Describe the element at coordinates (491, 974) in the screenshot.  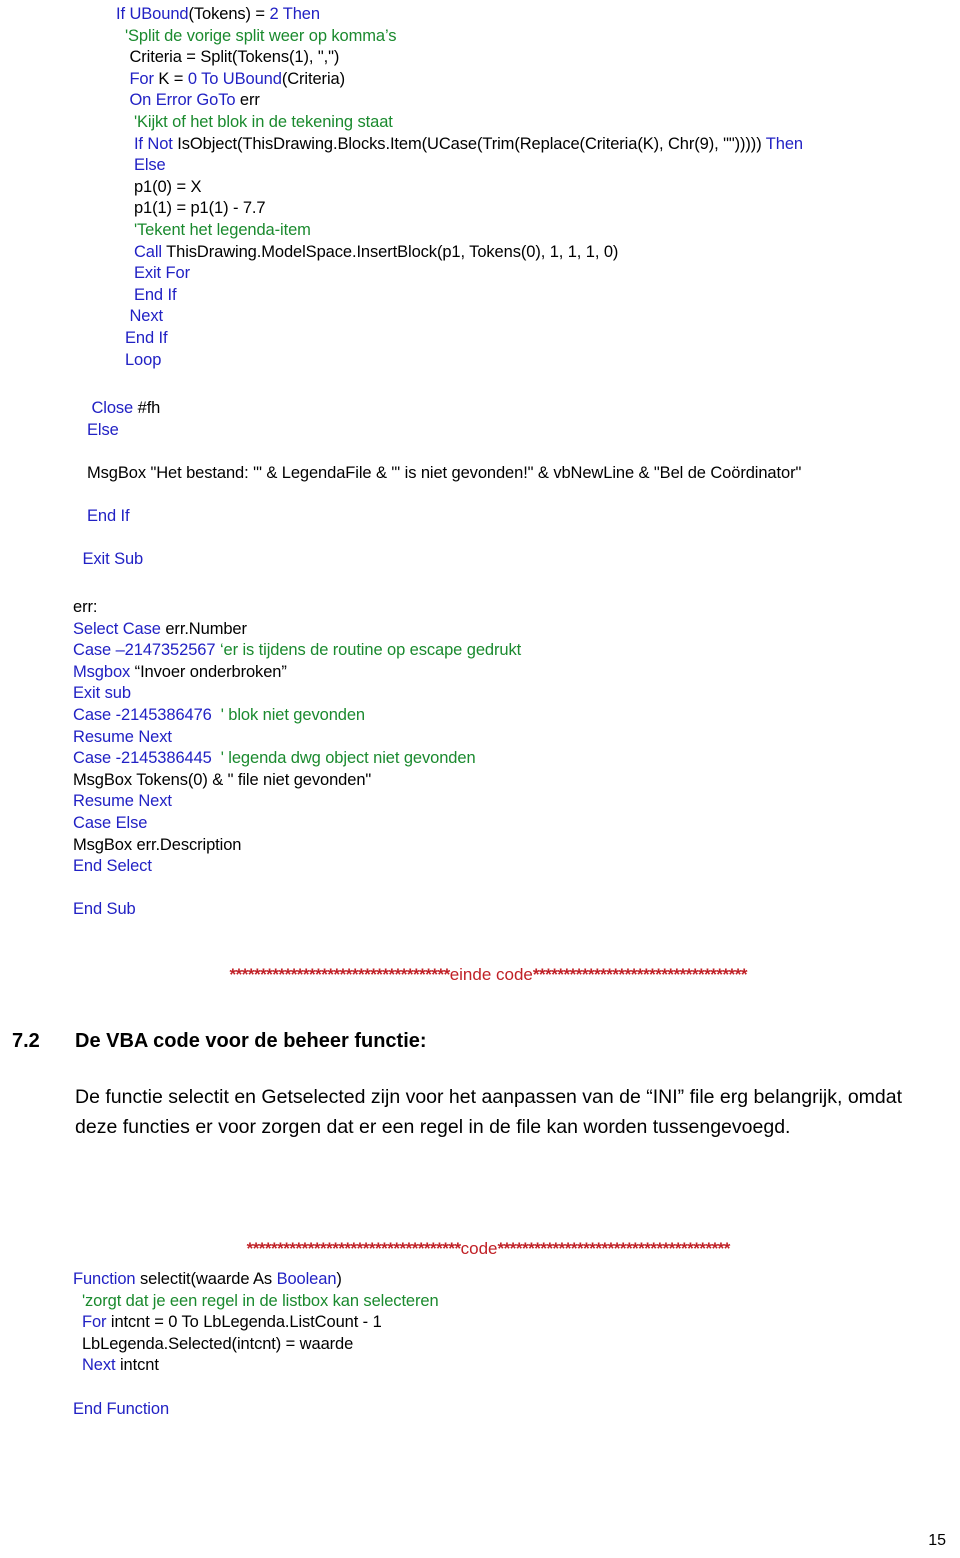
I see `separator-word: einde code` at that location.